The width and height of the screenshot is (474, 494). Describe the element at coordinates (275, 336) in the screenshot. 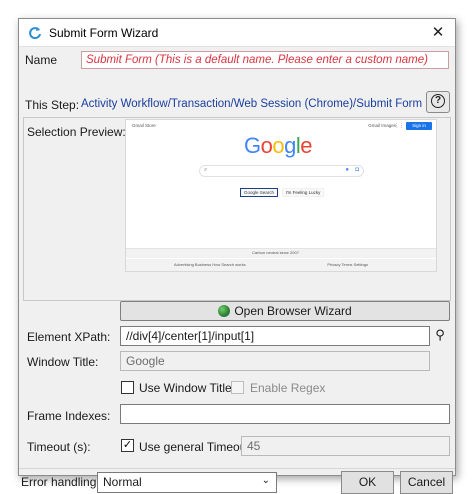

I see `element-xpath-input: //div[4]/center[1]/input[1]` at that location.